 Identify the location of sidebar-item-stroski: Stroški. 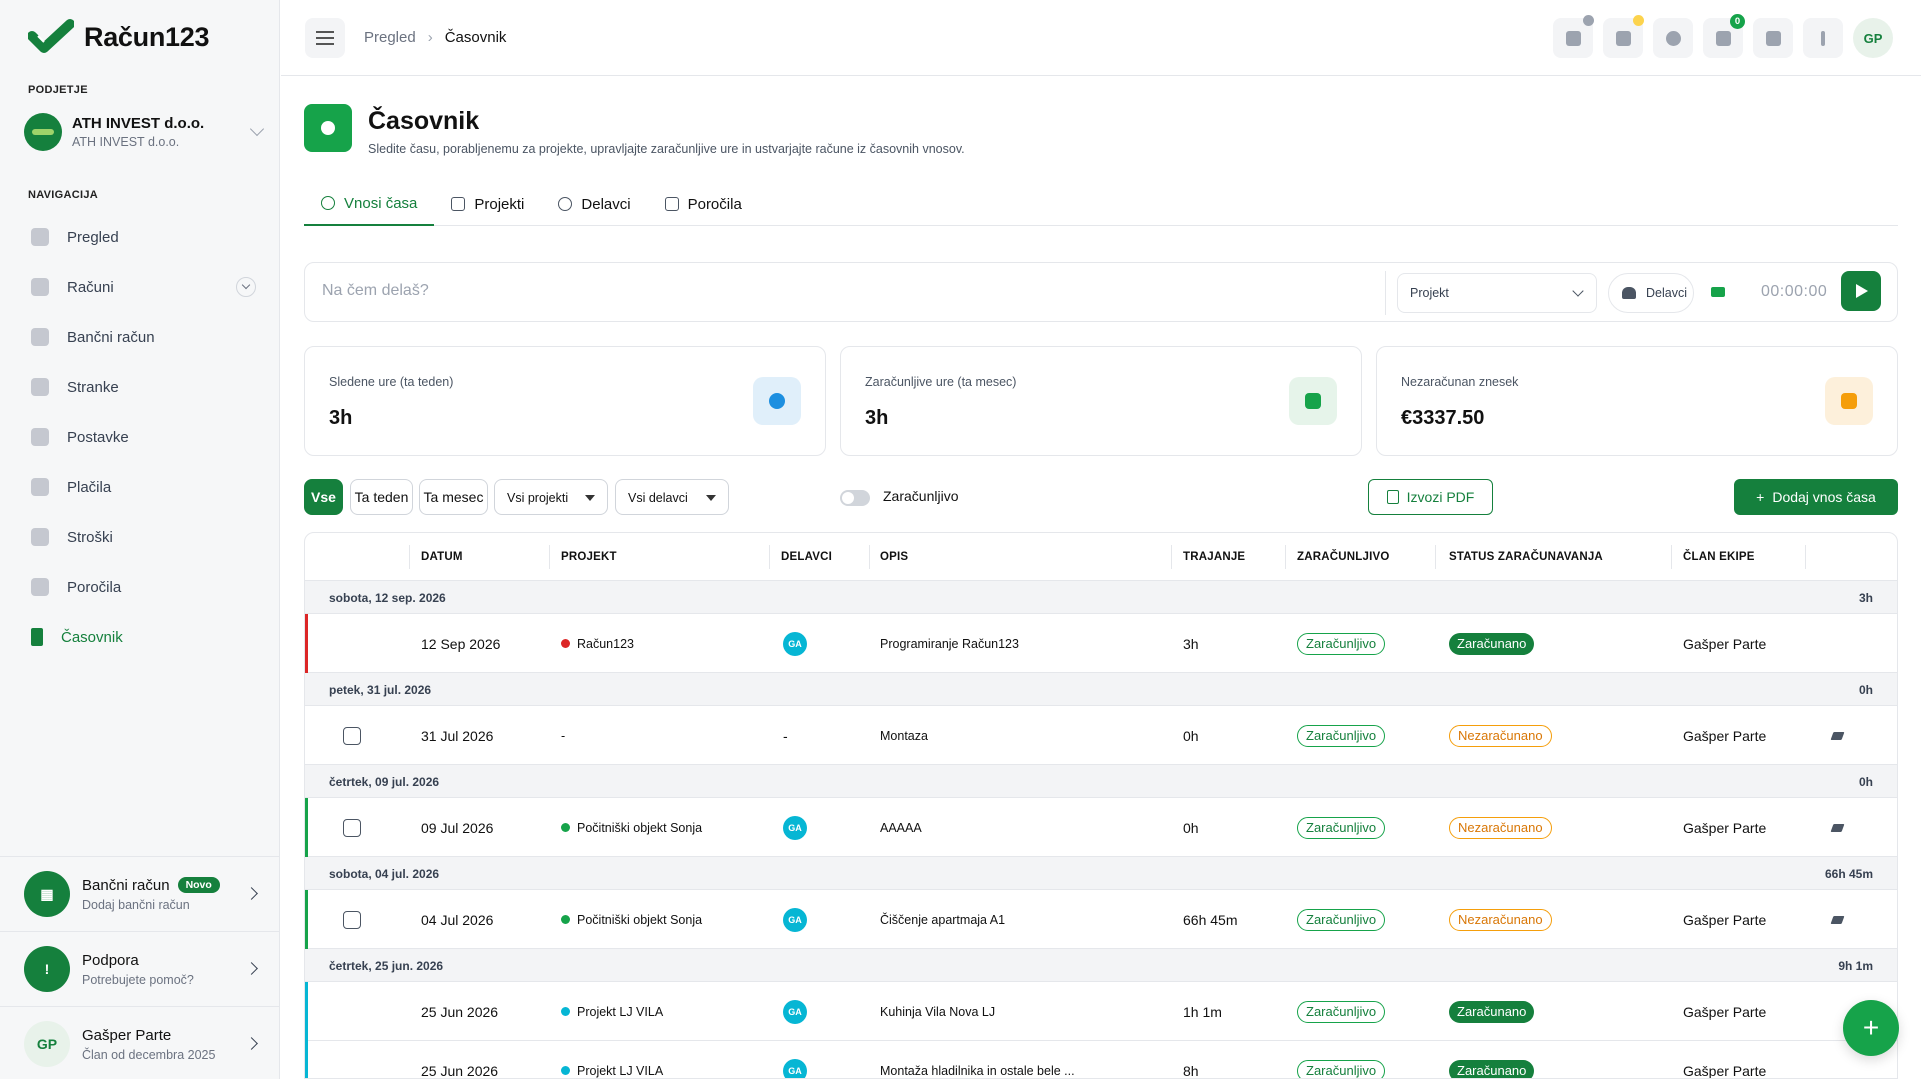
(142, 537).